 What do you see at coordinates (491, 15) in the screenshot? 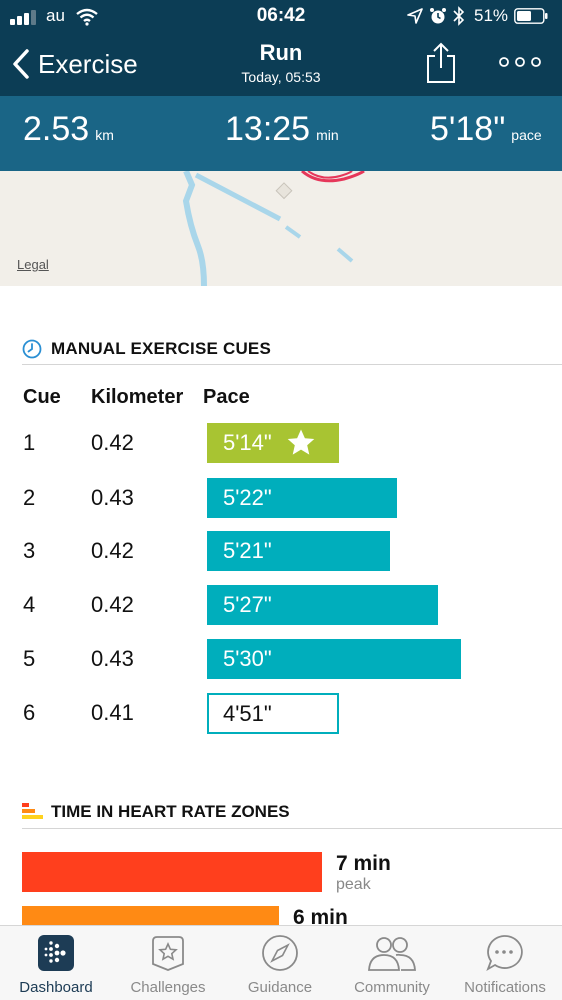
I see `battery-percent: 51%` at bounding box center [491, 15].